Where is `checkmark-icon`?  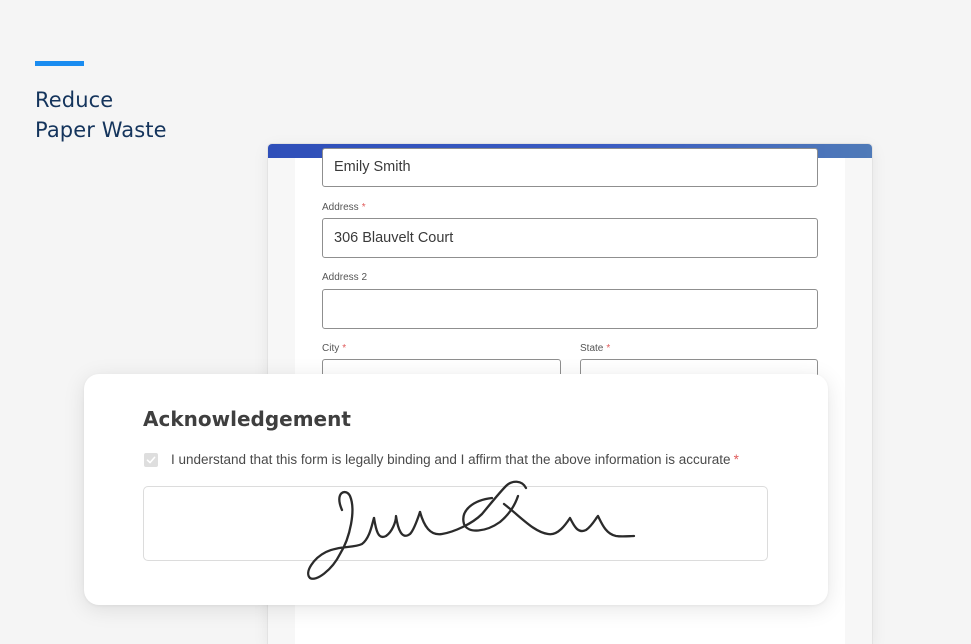
checkmark-icon is located at coordinates (151, 460).